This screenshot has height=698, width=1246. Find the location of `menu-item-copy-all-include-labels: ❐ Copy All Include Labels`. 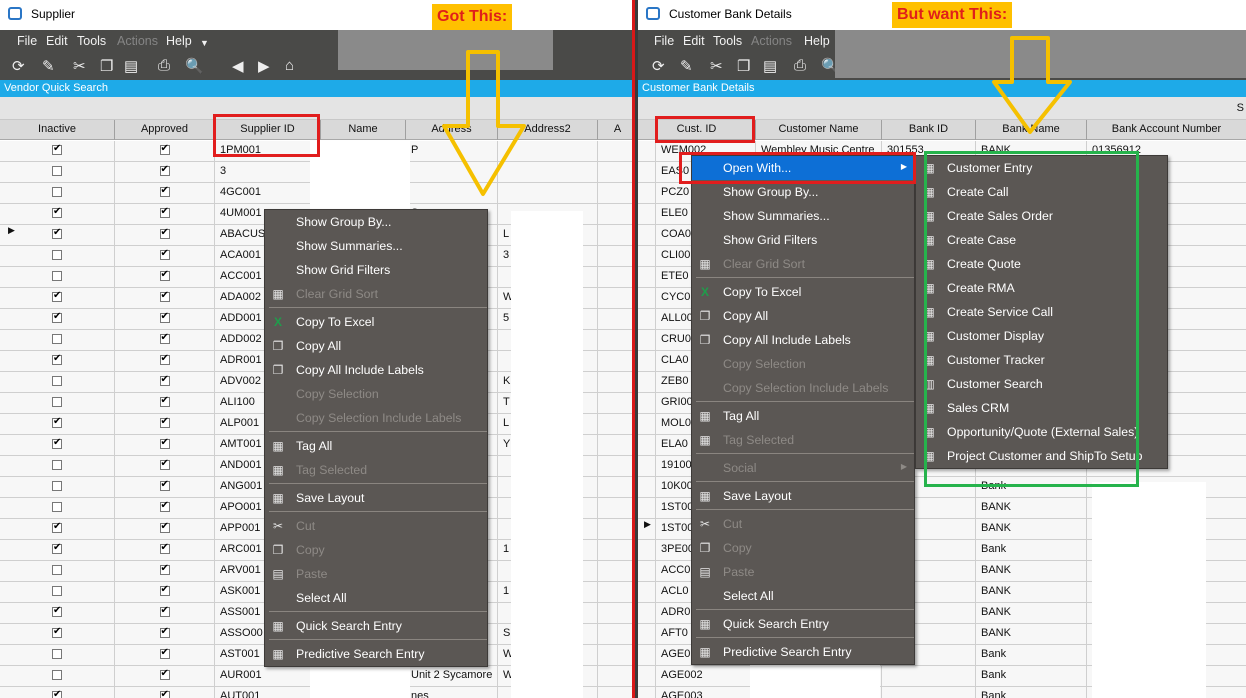

menu-item-copy-all-include-labels: ❐ Copy All Include Labels is located at coordinates (376, 370).